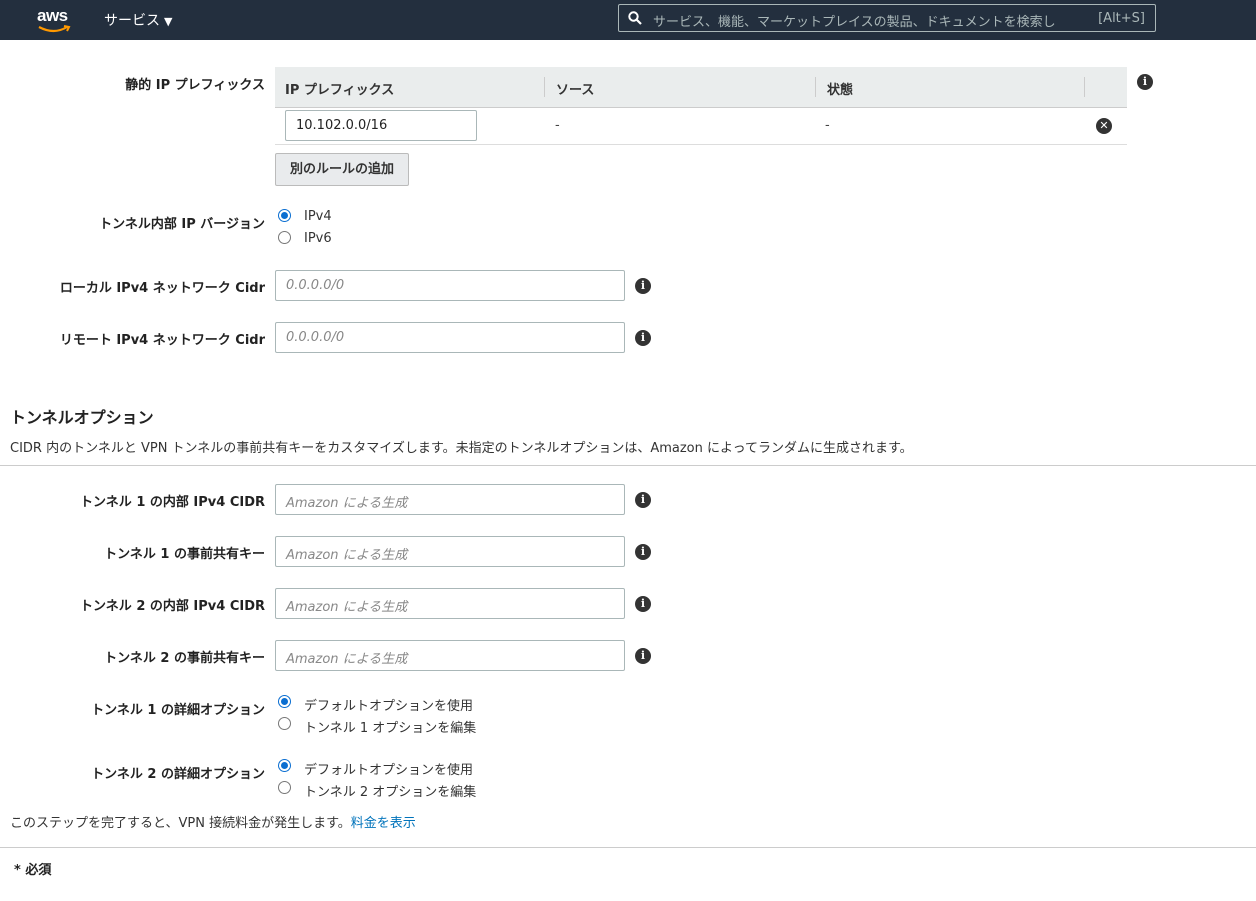 The image size is (1256, 901). What do you see at coordinates (450, 603) in the screenshot?
I see `tunnel2-cidr-input: Amazon による生成` at bounding box center [450, 603].